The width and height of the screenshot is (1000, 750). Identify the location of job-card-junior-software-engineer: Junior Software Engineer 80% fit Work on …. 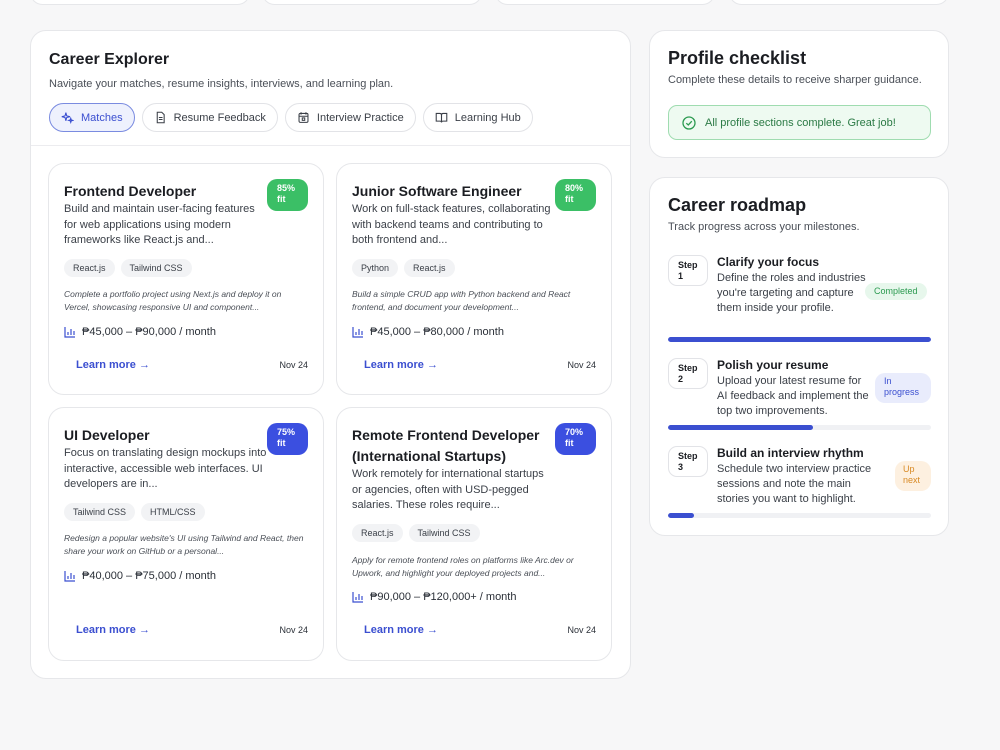
(474, 279).